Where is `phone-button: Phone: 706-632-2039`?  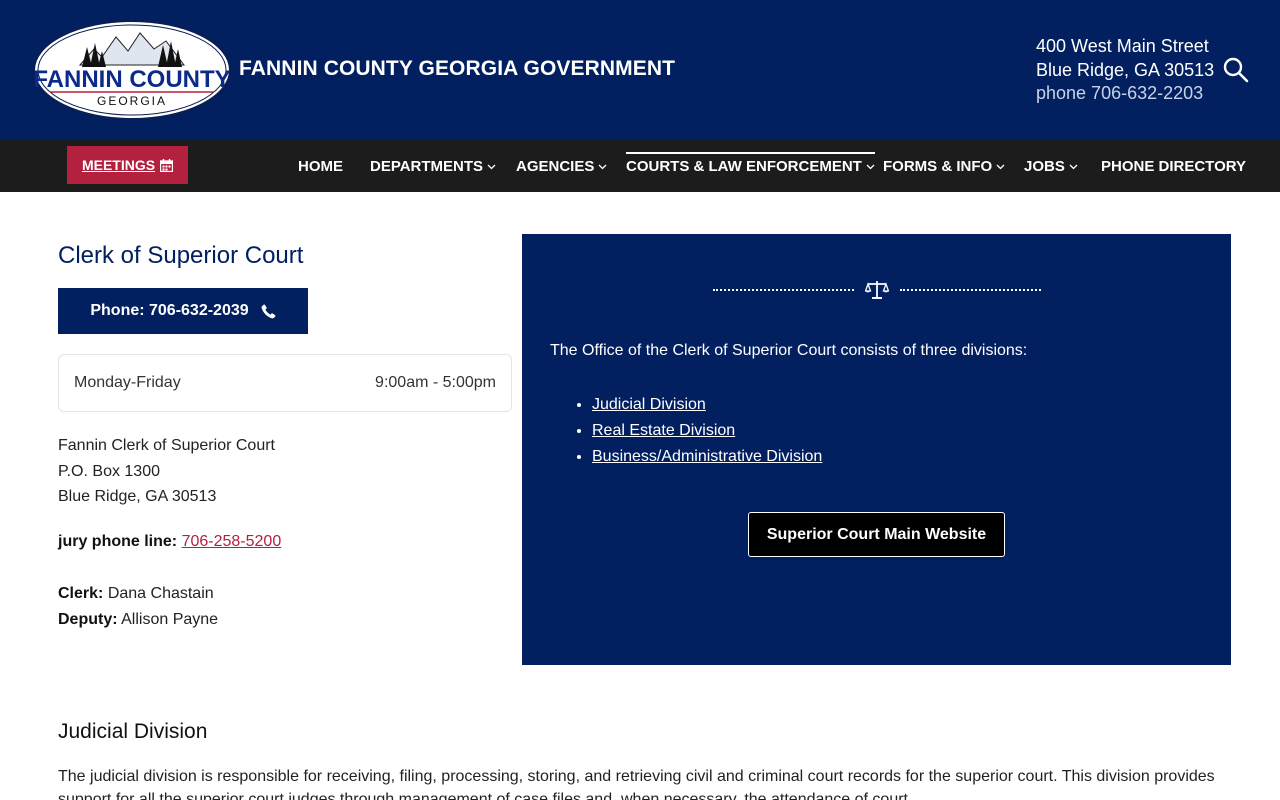
phone-button: Phone: 706-632-2039 is located at coordinates (183, 311).